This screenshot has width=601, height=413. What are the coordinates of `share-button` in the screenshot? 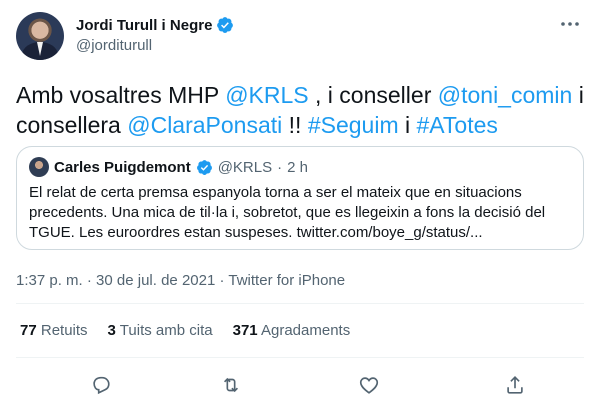 It's located at (515, 385).